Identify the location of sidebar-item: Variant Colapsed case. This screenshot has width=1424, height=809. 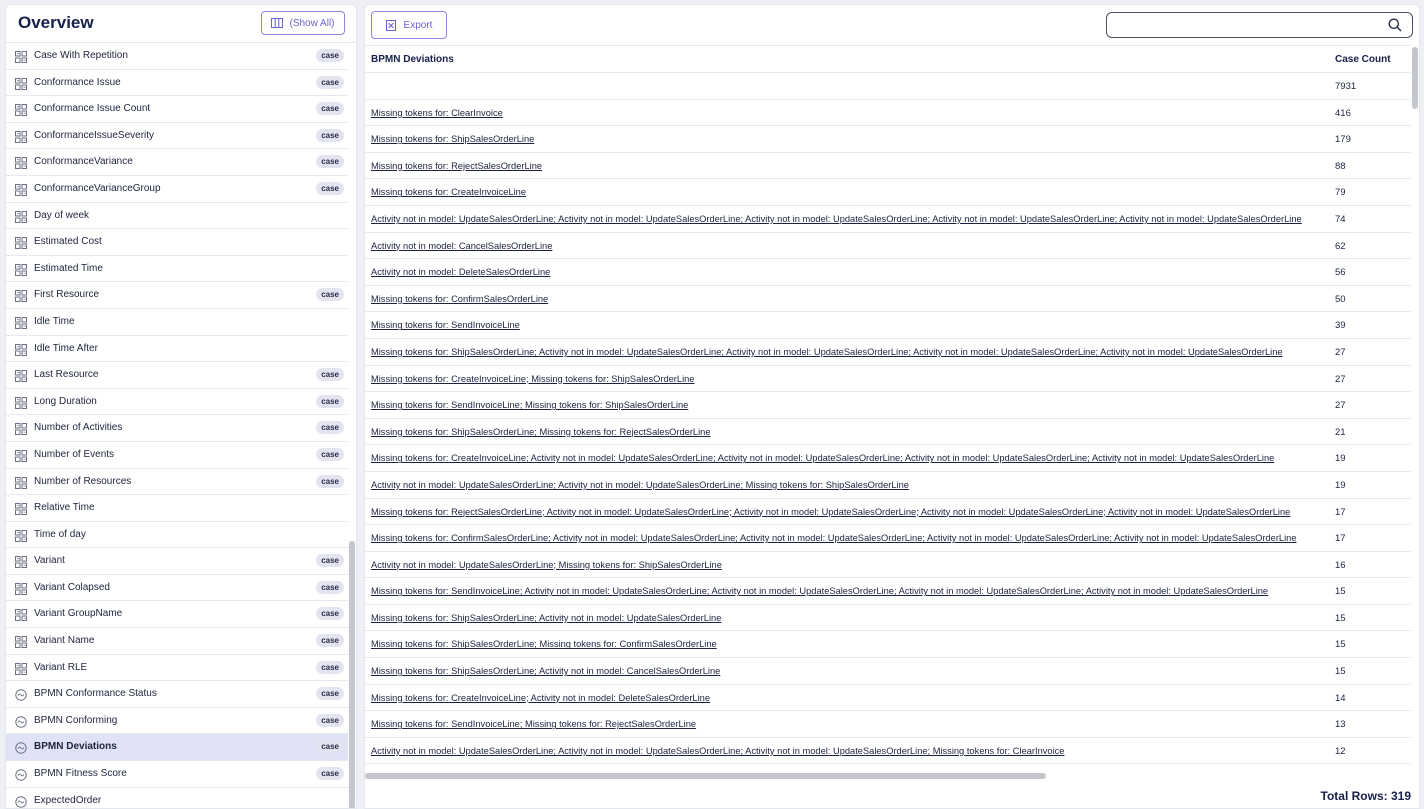
(177, 588).